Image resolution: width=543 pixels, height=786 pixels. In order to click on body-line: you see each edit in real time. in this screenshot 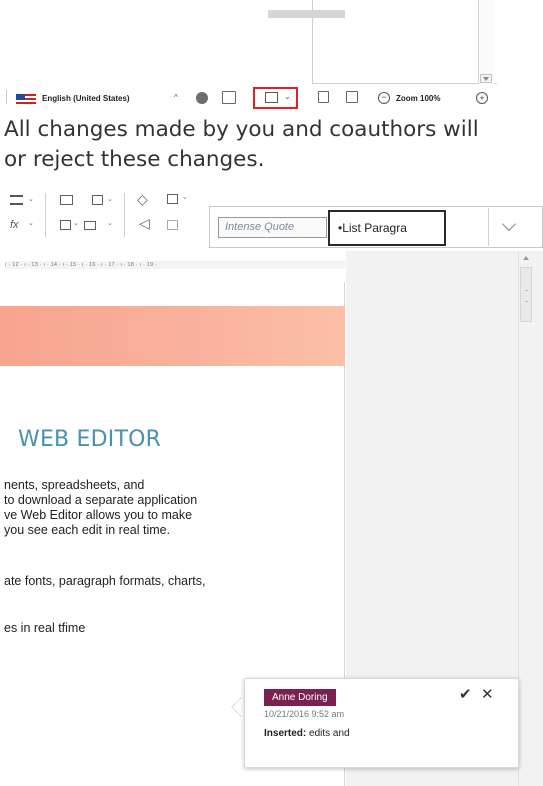, I will do `click(87, 530)`.